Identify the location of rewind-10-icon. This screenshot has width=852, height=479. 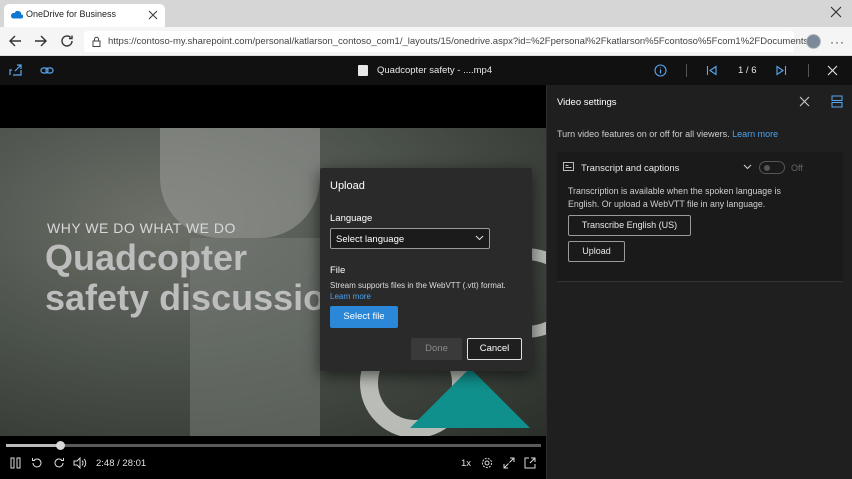
(37, 463).